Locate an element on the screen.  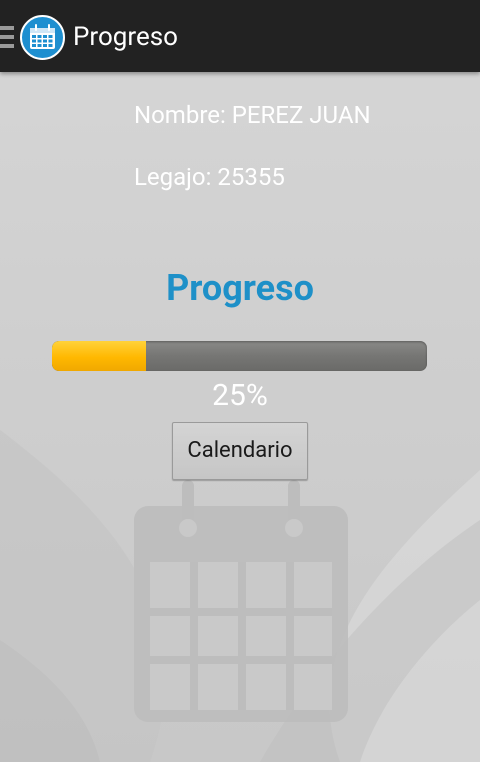
progress-heading: Progreso is located at coordinates (240, 288).